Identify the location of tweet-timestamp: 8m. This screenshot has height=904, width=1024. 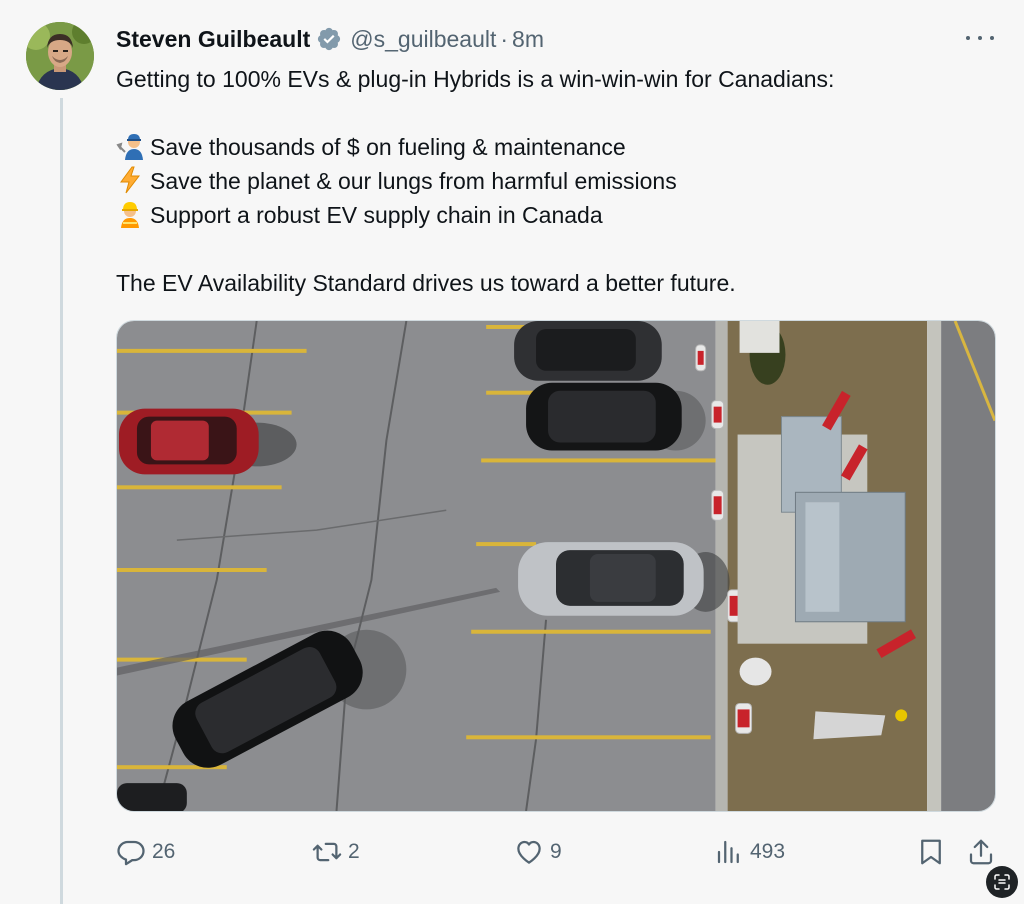
(528, 39).